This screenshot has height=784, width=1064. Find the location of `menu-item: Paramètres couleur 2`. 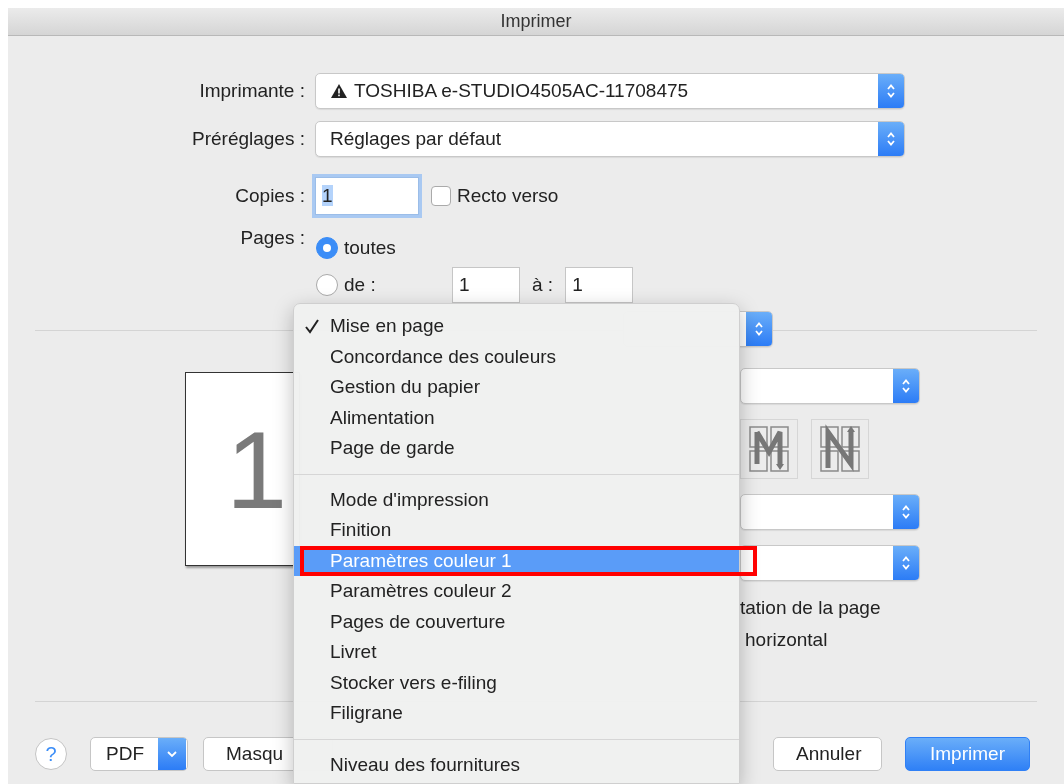

menu-item: Paramètres couleur 2 is located at coordinates (516, 591).